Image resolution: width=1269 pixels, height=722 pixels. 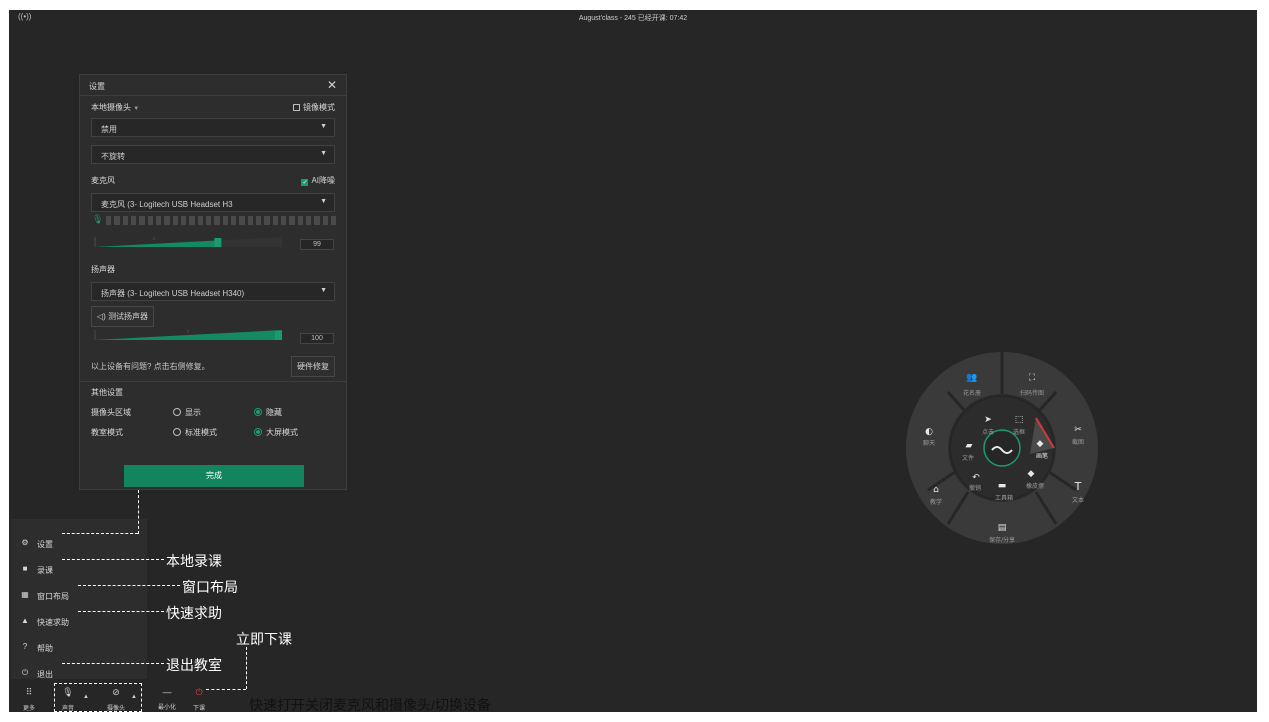 What do you see at coordinates (150, 366) in the screenshot?
I see `issue-hint: 以上设备有问题? 点击右侧修复。` at bounding box center [150, 366].